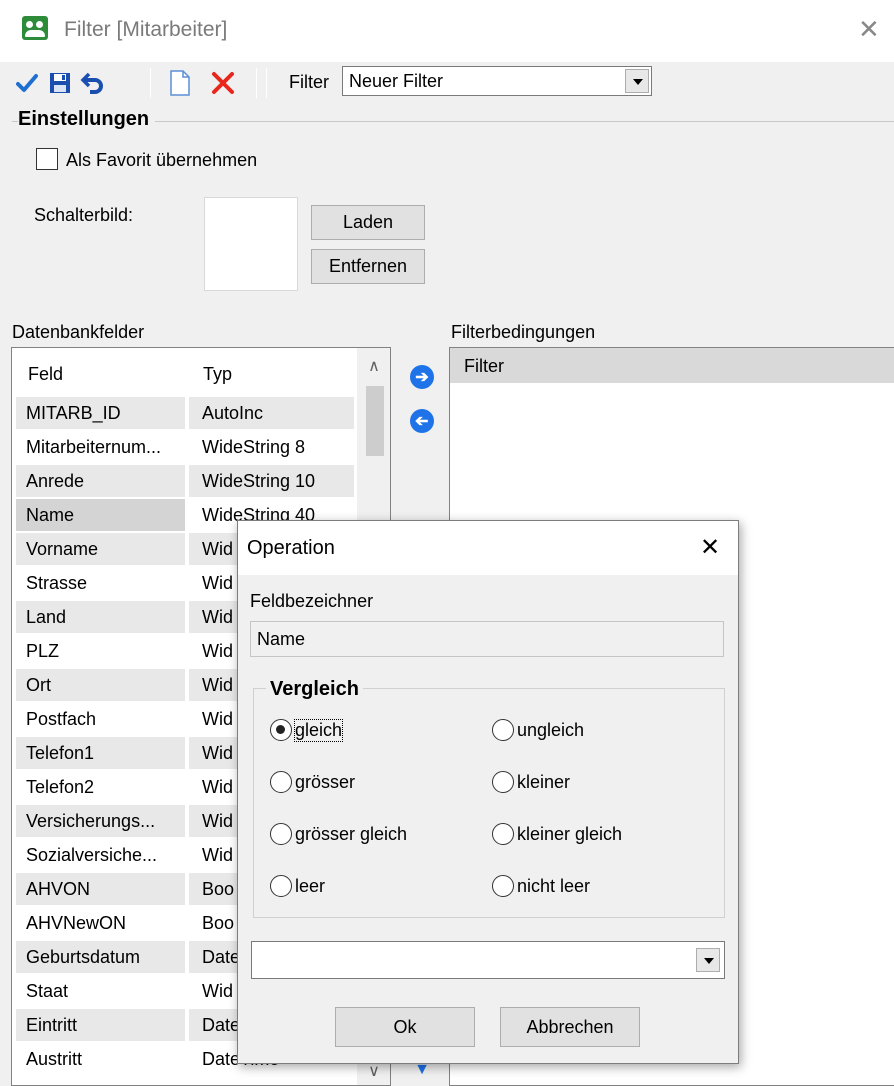 The width and height of the screenshot is (894, 1086). What do you see at coordinates (100, 549) in the screenshot?
I see `field-name-cell: Vorname` at bounding box center [100, 549].